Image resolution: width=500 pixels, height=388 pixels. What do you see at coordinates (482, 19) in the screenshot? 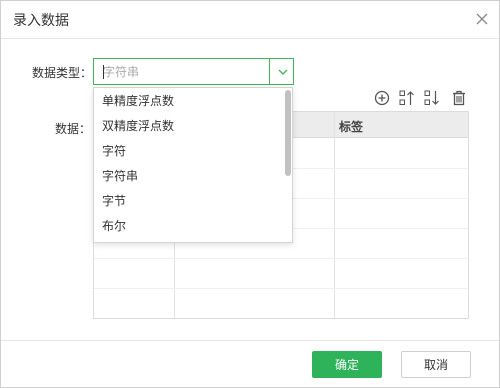
I see `close-icon` at bounding box center [482, 19].